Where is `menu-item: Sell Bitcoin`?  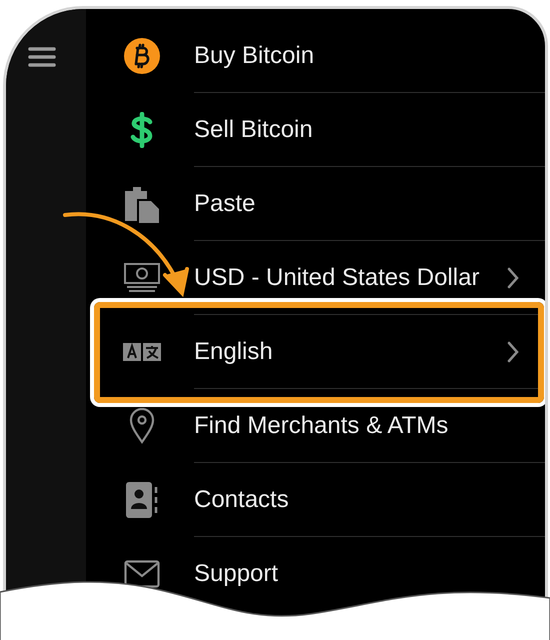 menu-item: Sell Bitcoin is located at coordinates (253, 130).